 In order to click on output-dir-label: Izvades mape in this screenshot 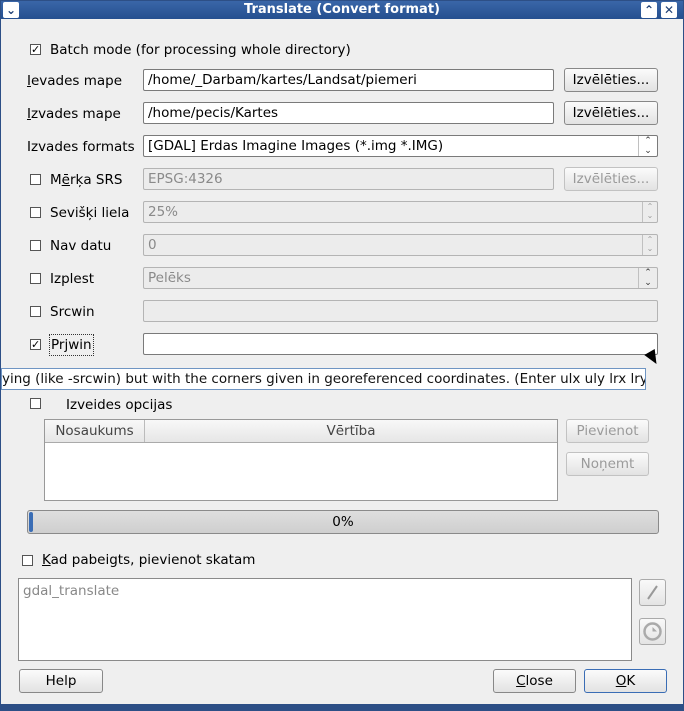, I will do `click(74, 114)`.